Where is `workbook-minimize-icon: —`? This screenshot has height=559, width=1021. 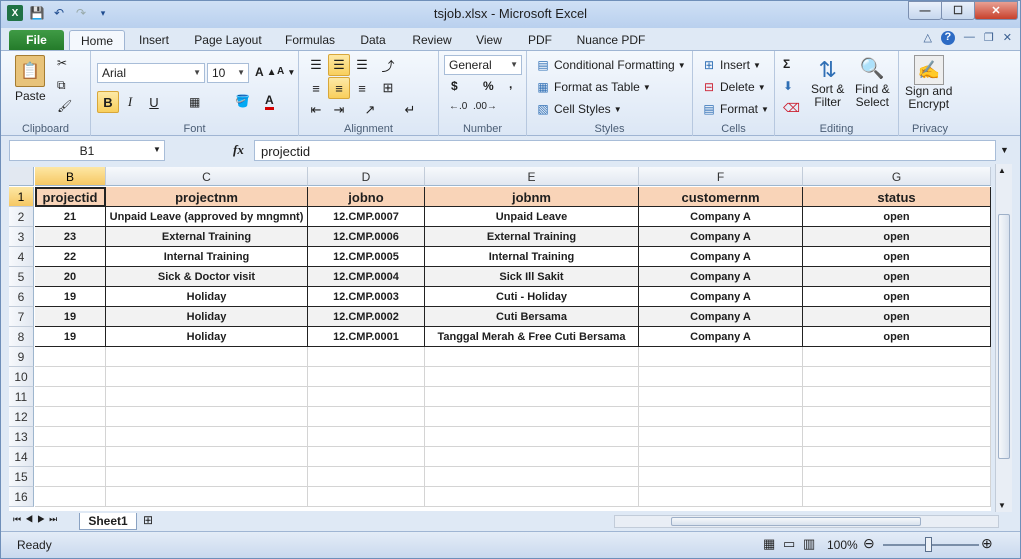 workbook-minimize-icon: — is located at coordinates (969, 38).